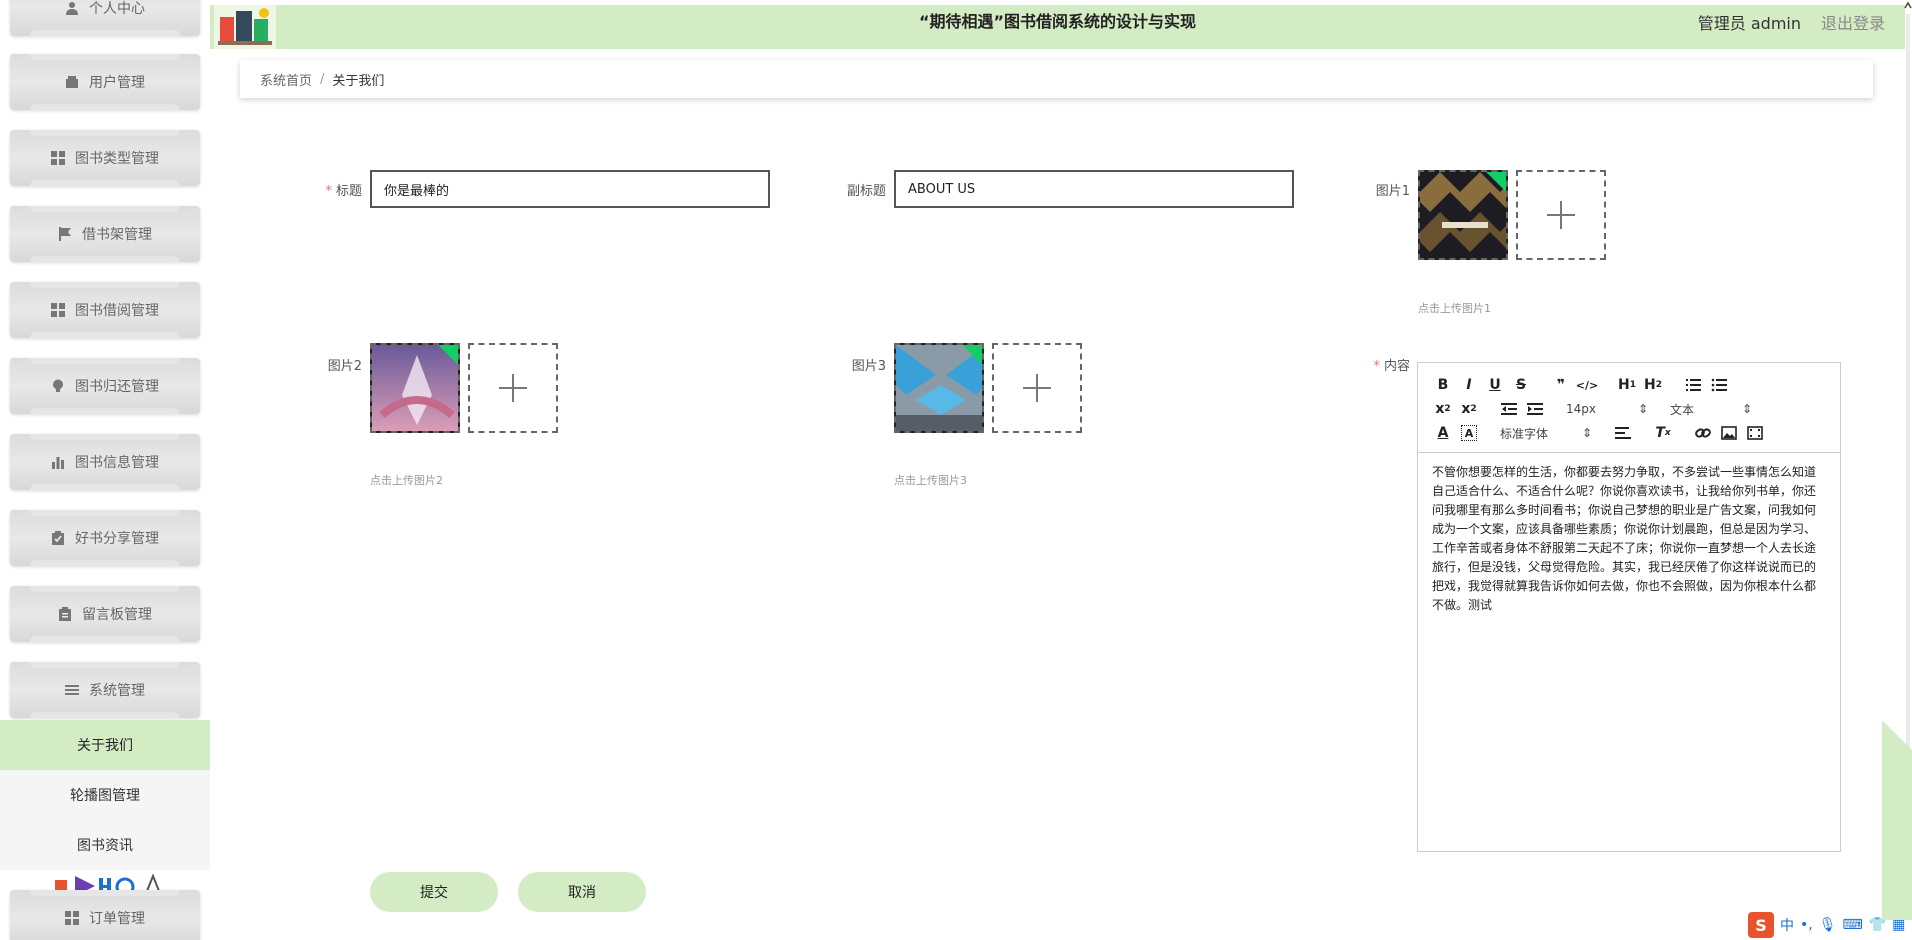 Image resolution: width=1912 pixels, height=940 pixels. What do you see at coordinates (1806, 925) in the screenshot?
I see `punctuation-icon: •,` at bounding box center [1806, 925].